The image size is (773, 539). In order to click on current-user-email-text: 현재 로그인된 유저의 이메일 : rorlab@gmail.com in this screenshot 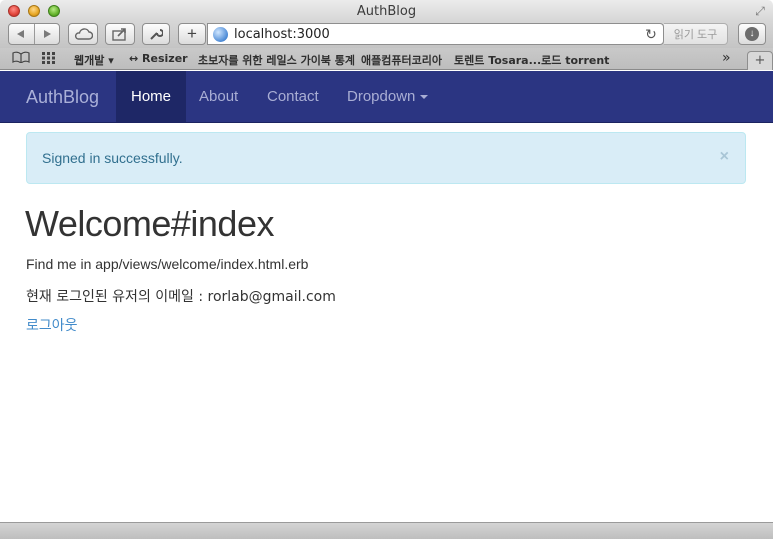, I will do `click(181, 297)`.